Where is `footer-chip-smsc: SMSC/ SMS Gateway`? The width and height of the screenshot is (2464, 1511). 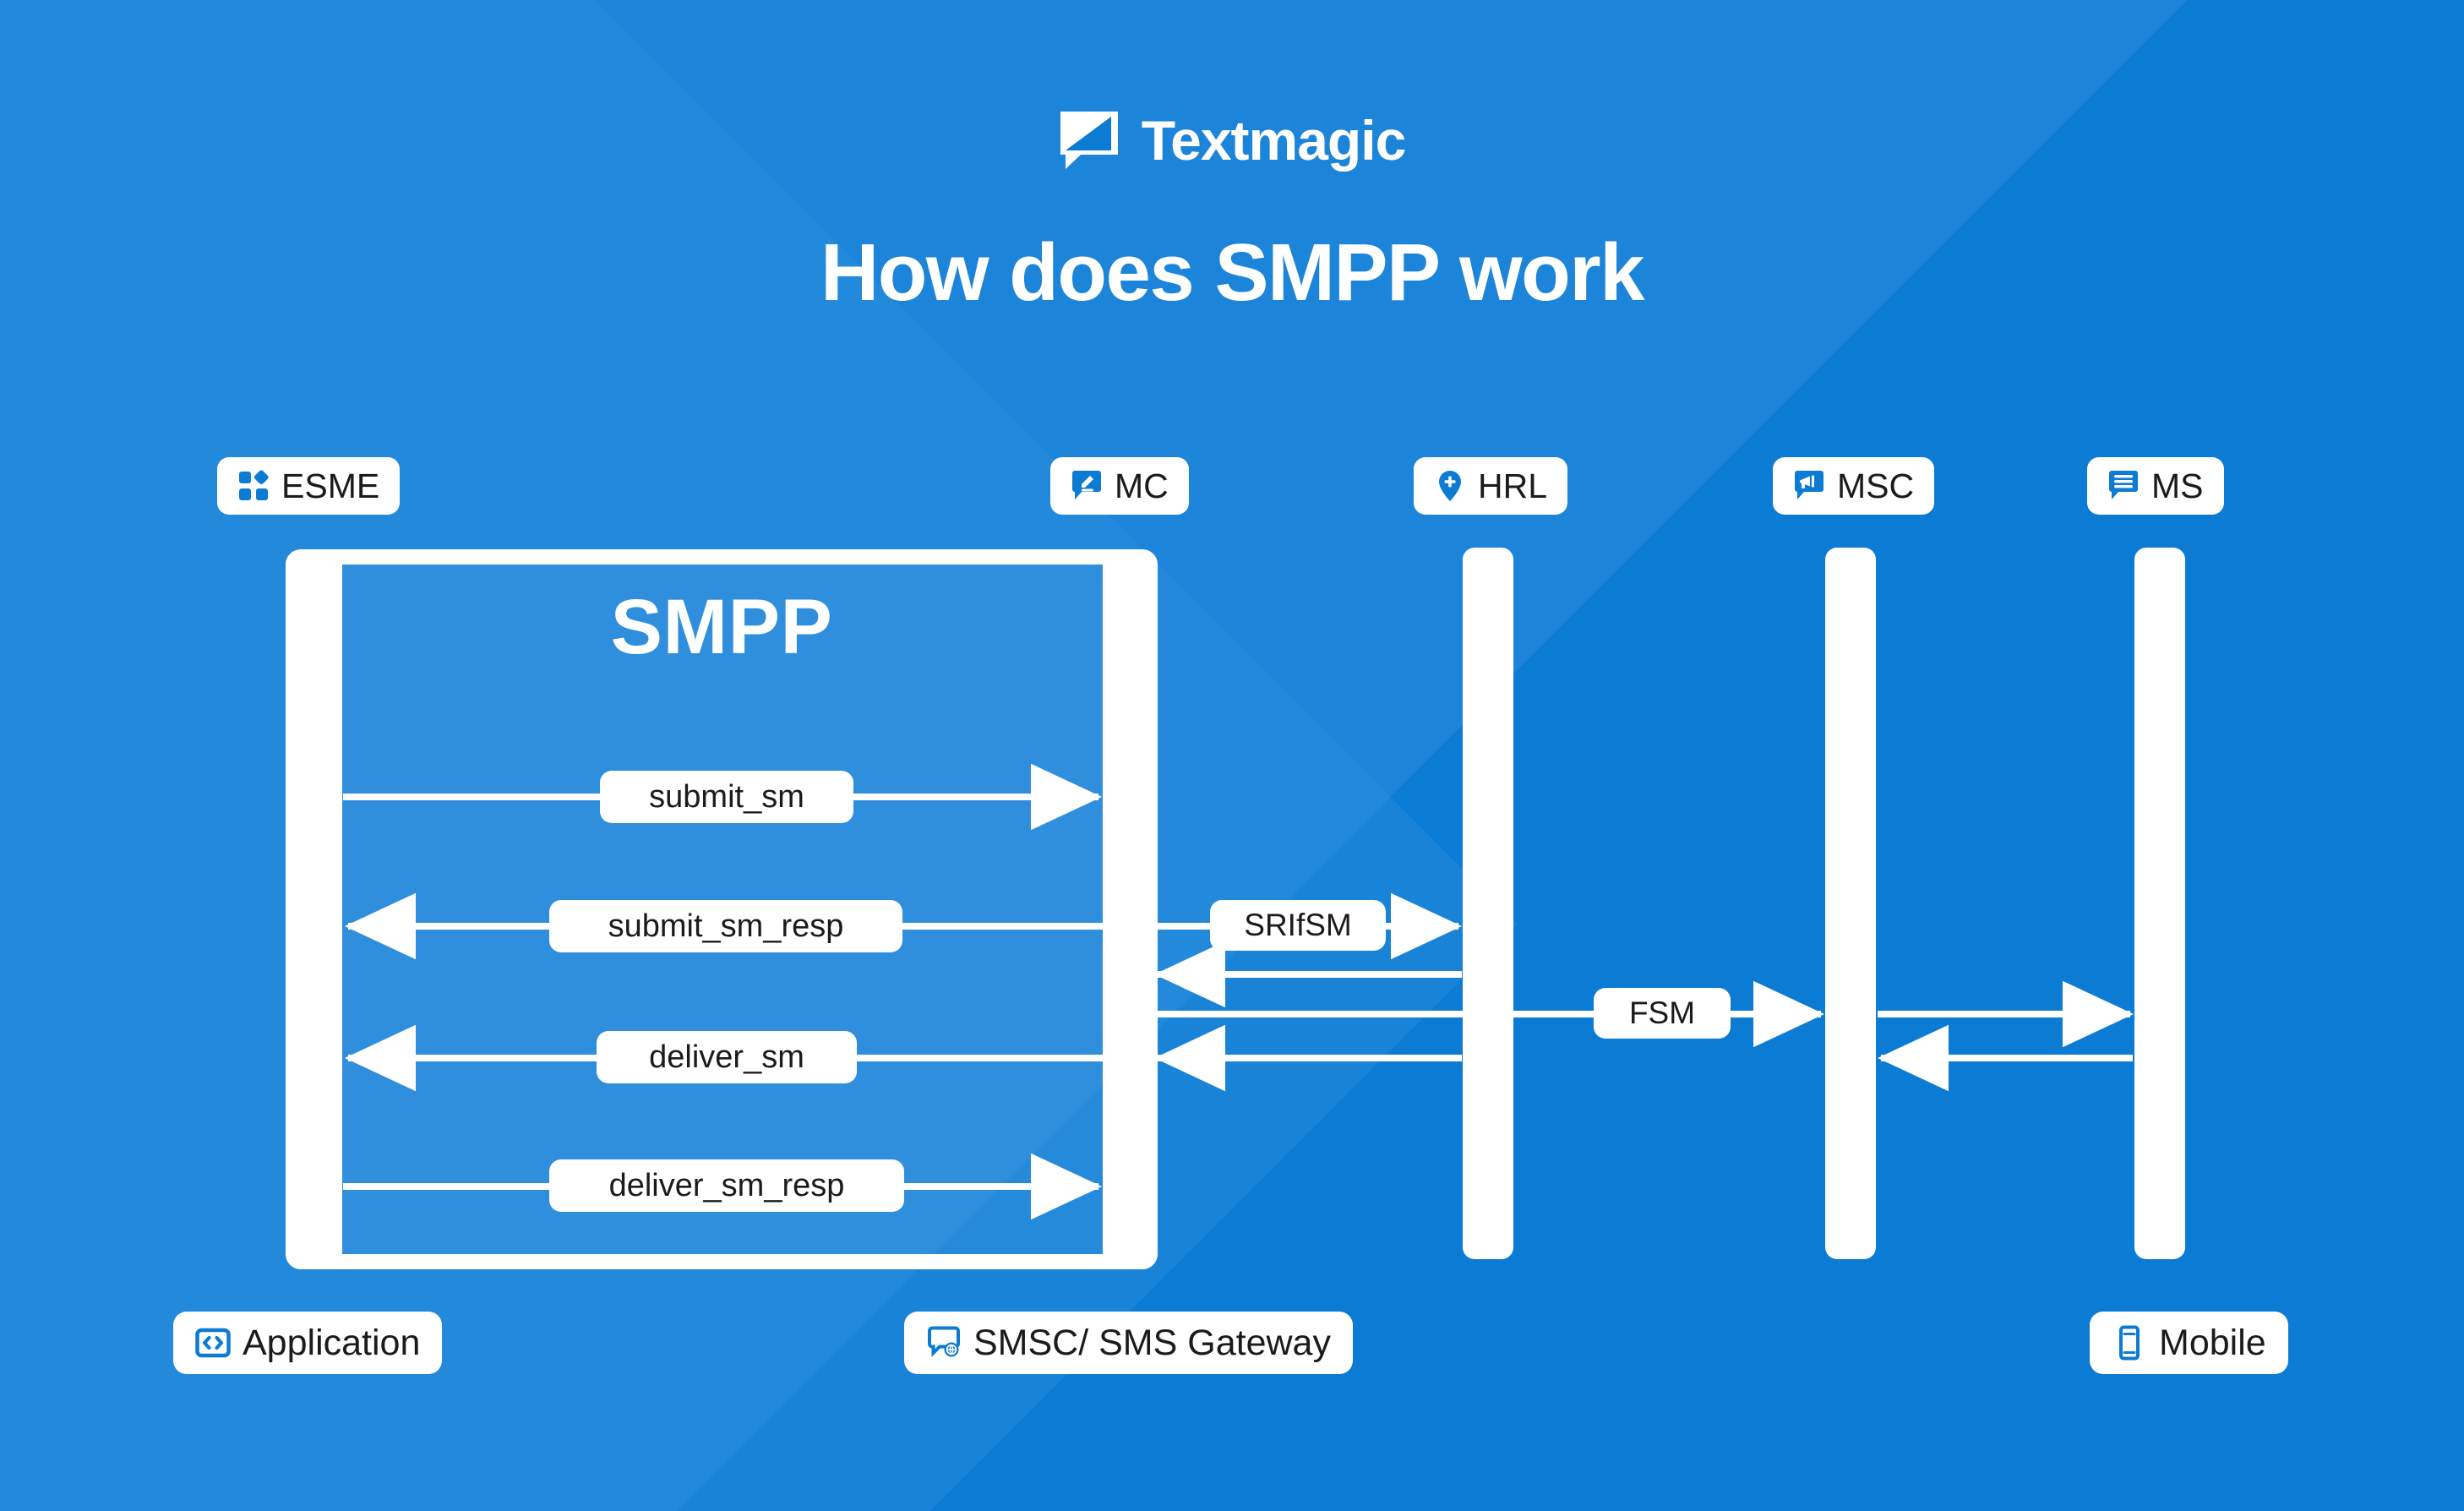
footer-chip-smsc: SMSC/ SMS Gateway is located at coordinates (1128, 1343).